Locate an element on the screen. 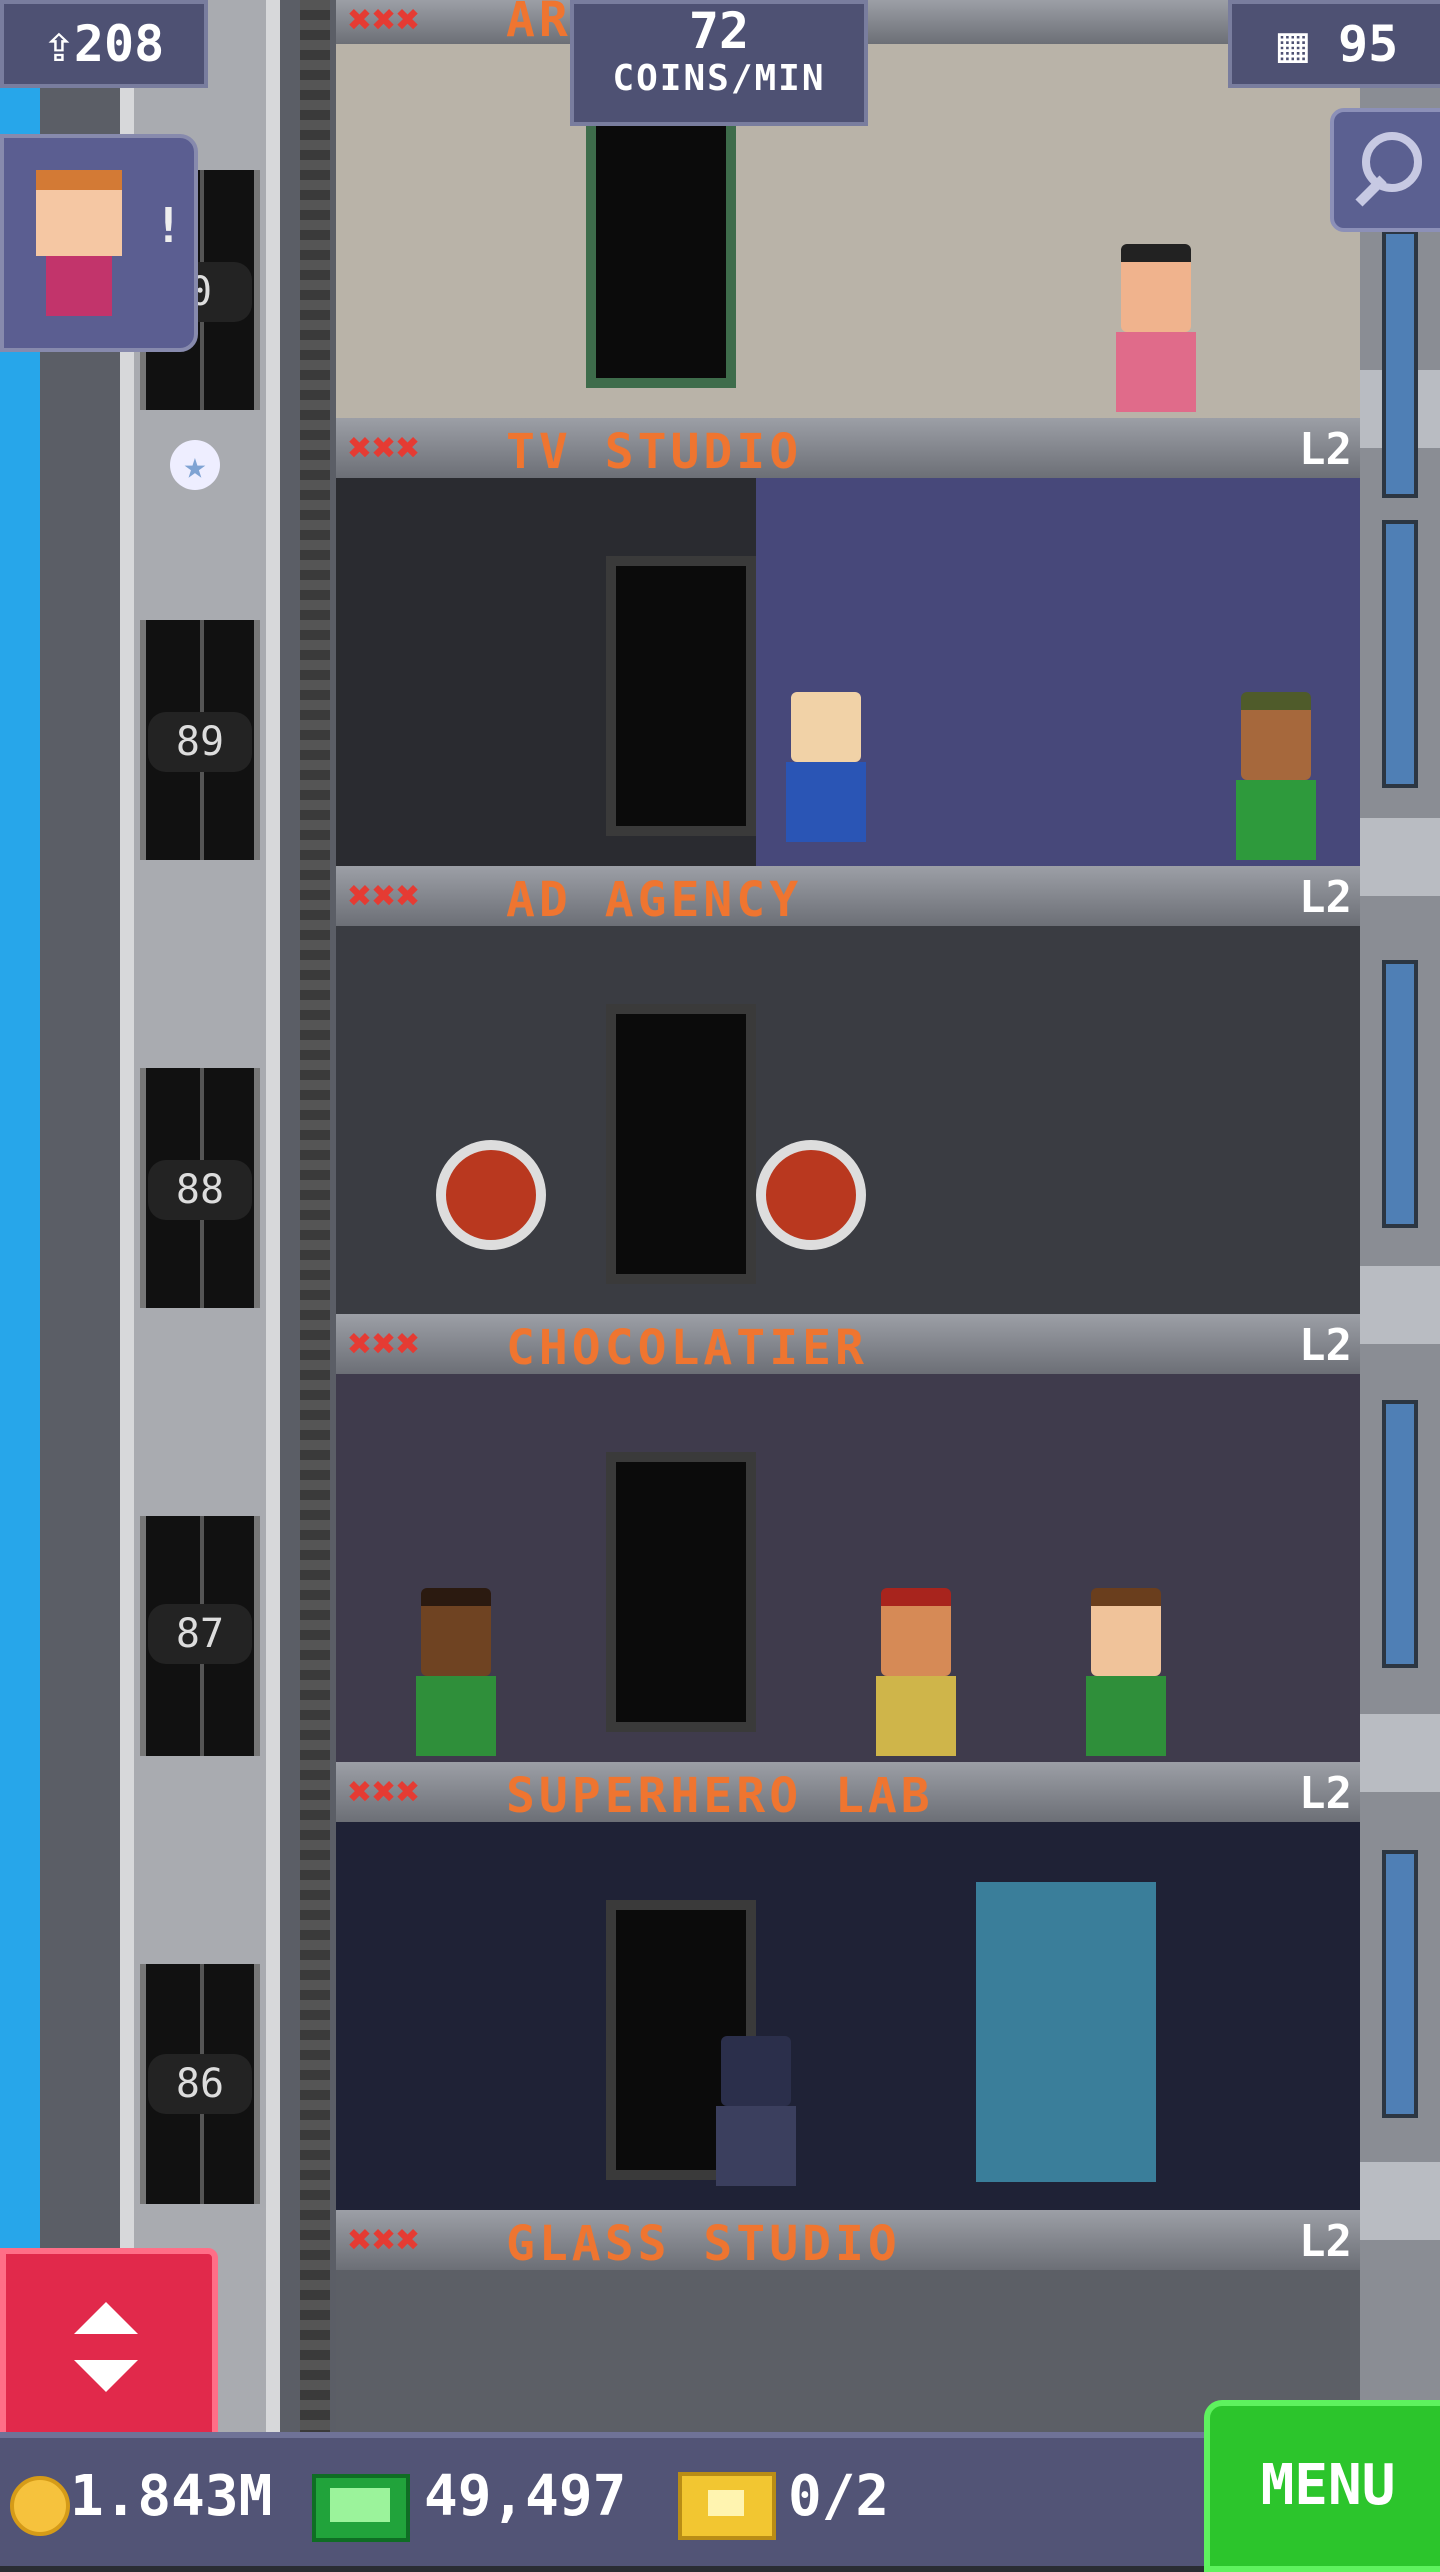  tickets-value: 0/2 is located at coordinates (838, 2496).